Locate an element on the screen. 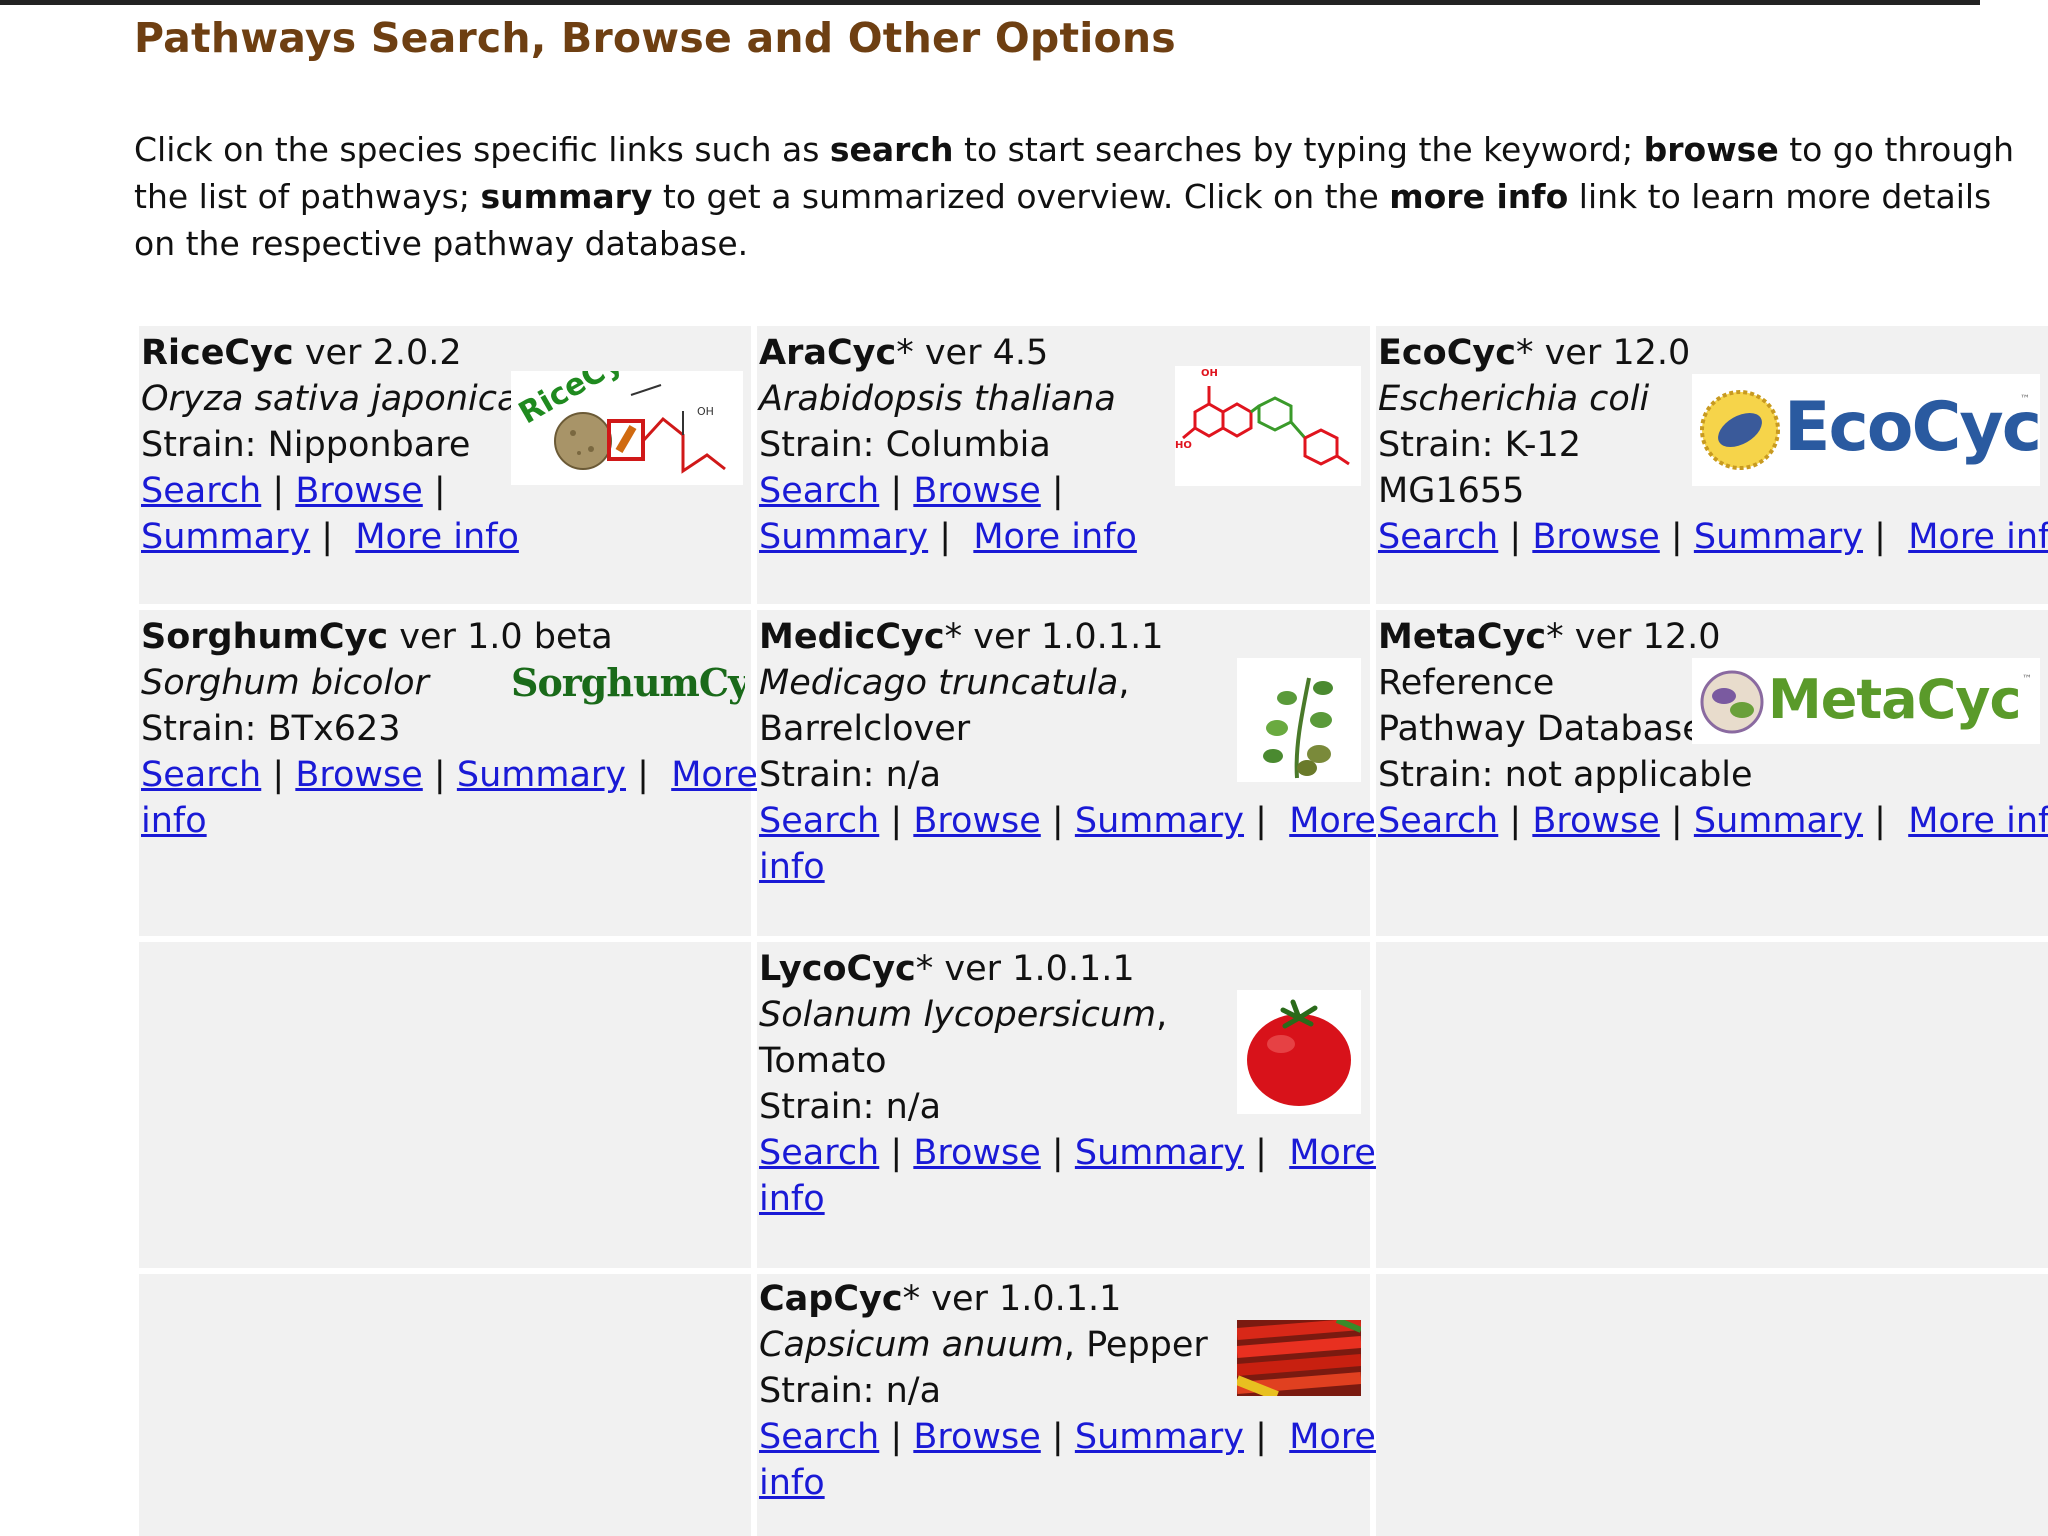 Image resolution: width=2048 pixels, height=1536 pixels. species-name: Medicago truncatula is located at coordinates (939, 683).